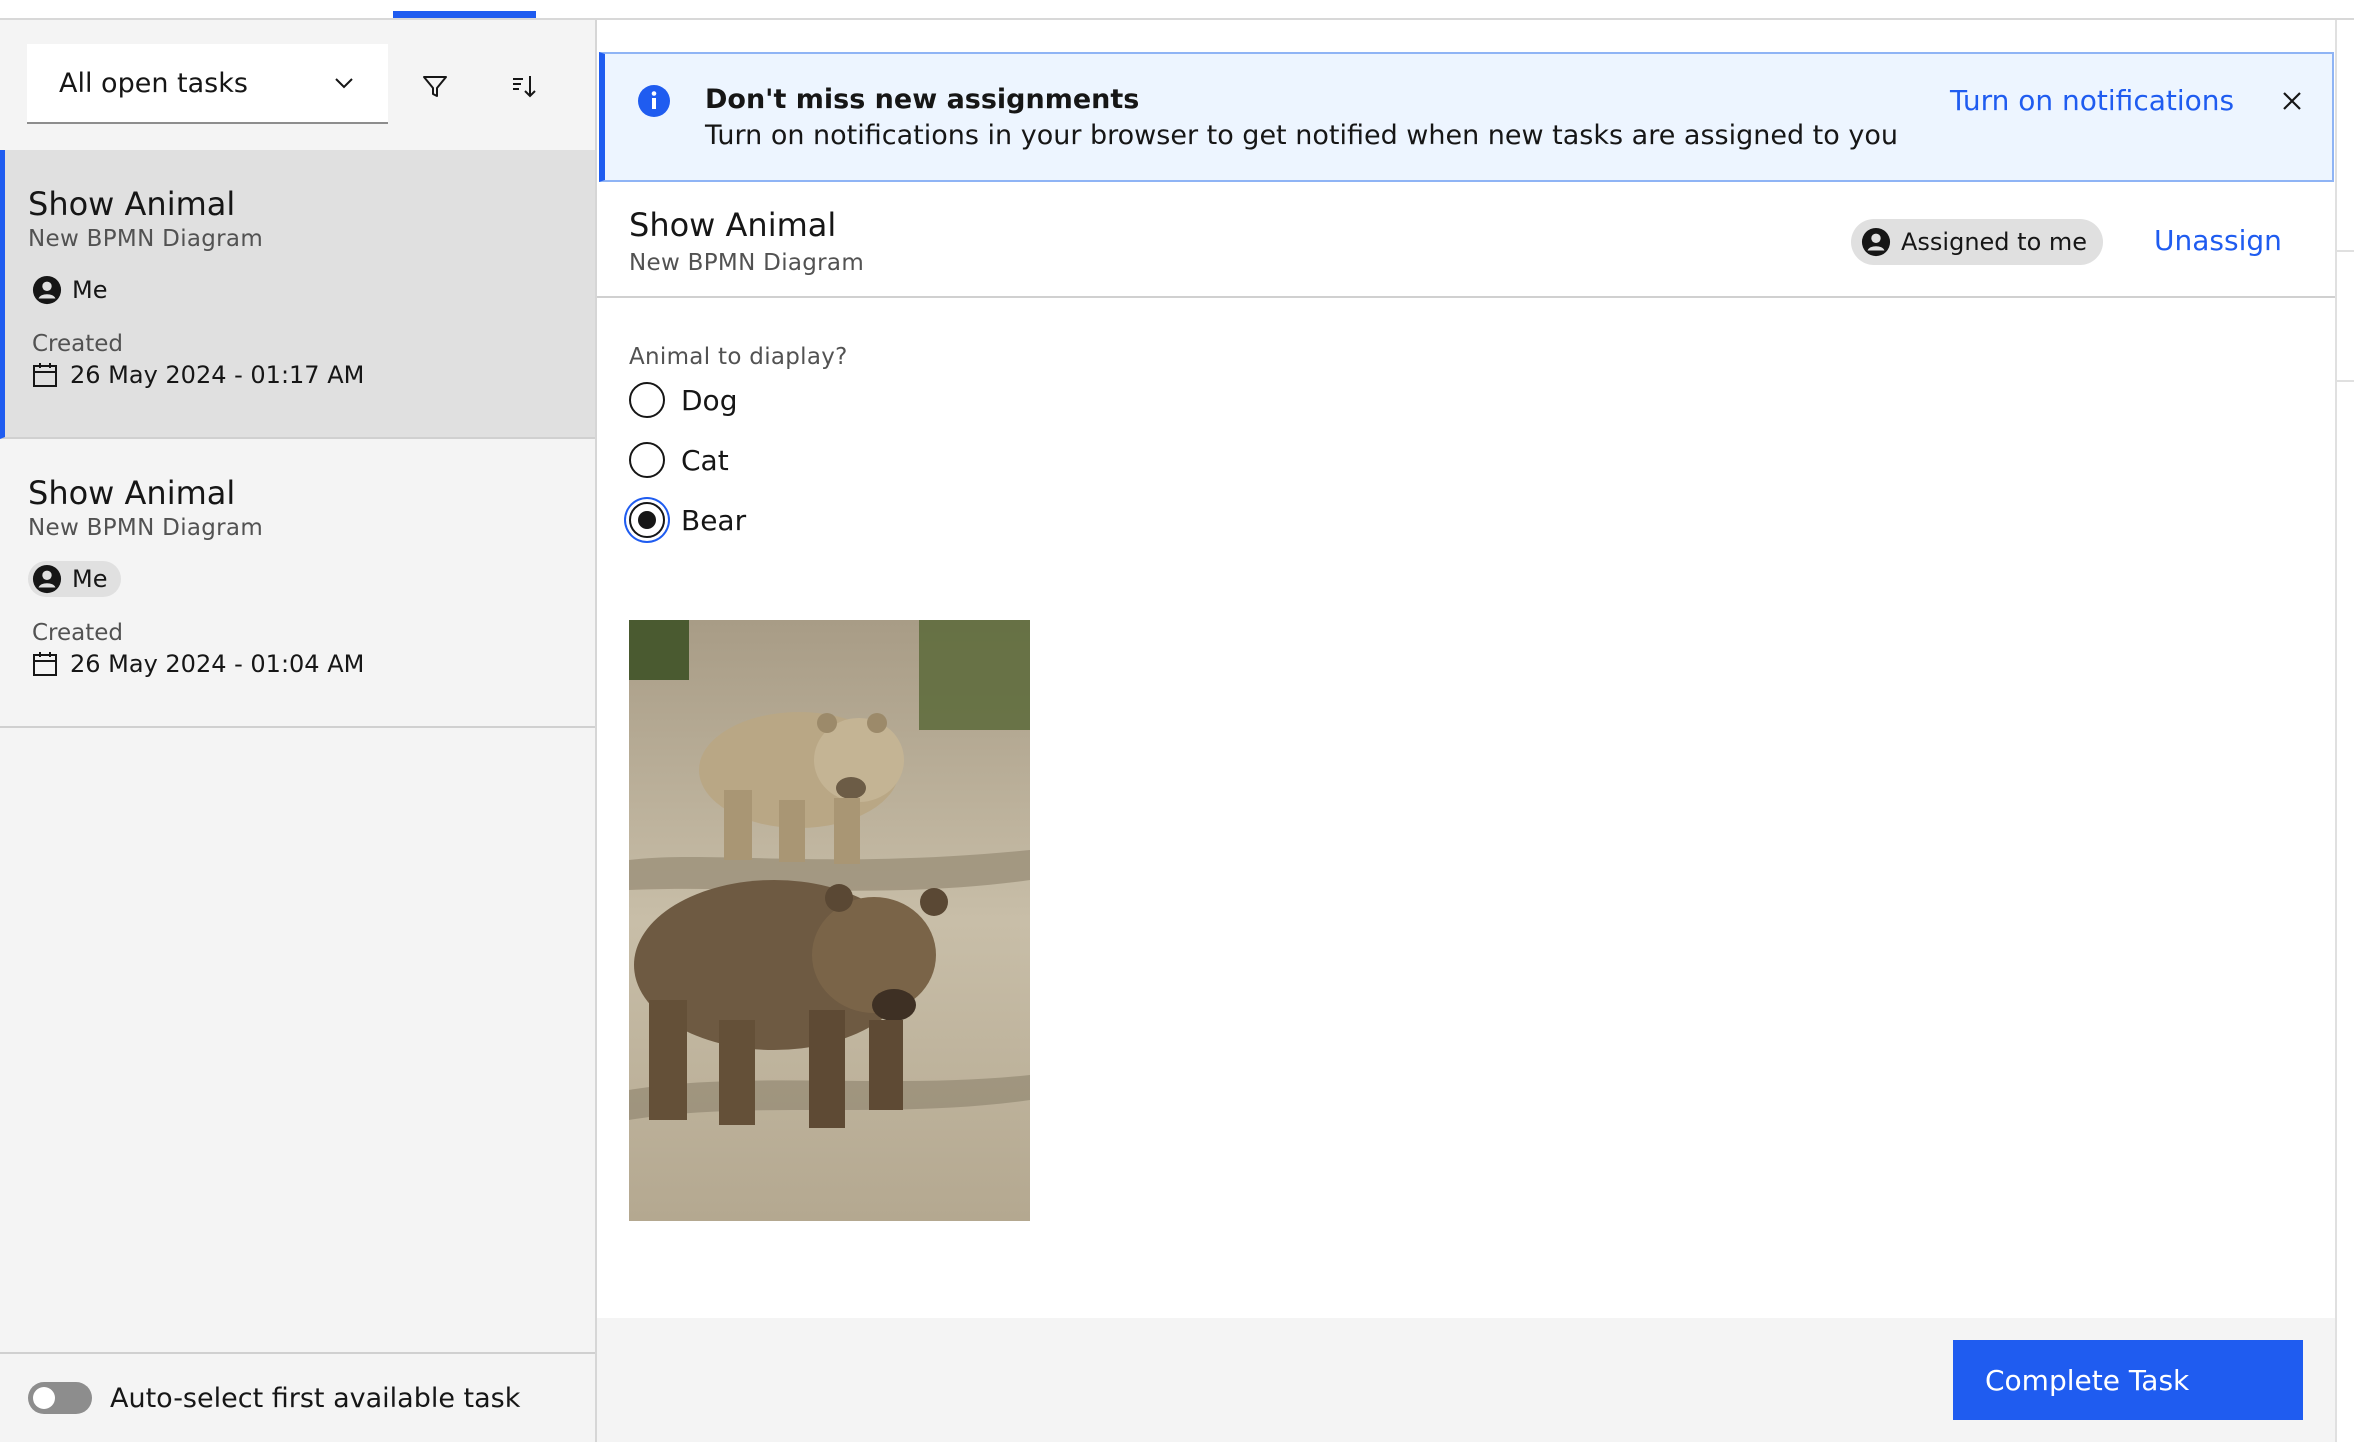 This screenshot has height=1442, width=2354. What do you see at coordinates (464, 14) in the screenshot?
I see `active-tab-indicator` at bounding box center [464, 14].